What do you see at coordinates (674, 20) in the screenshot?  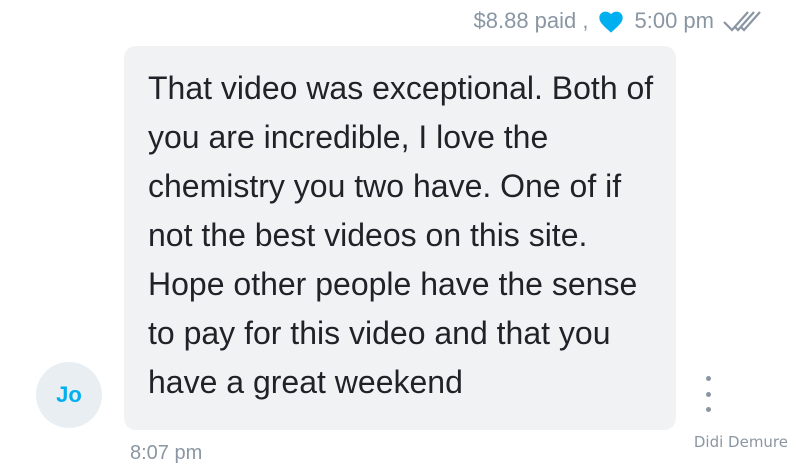 I see `sent-time: 5:00 pm` at bounding box center [674, 20].